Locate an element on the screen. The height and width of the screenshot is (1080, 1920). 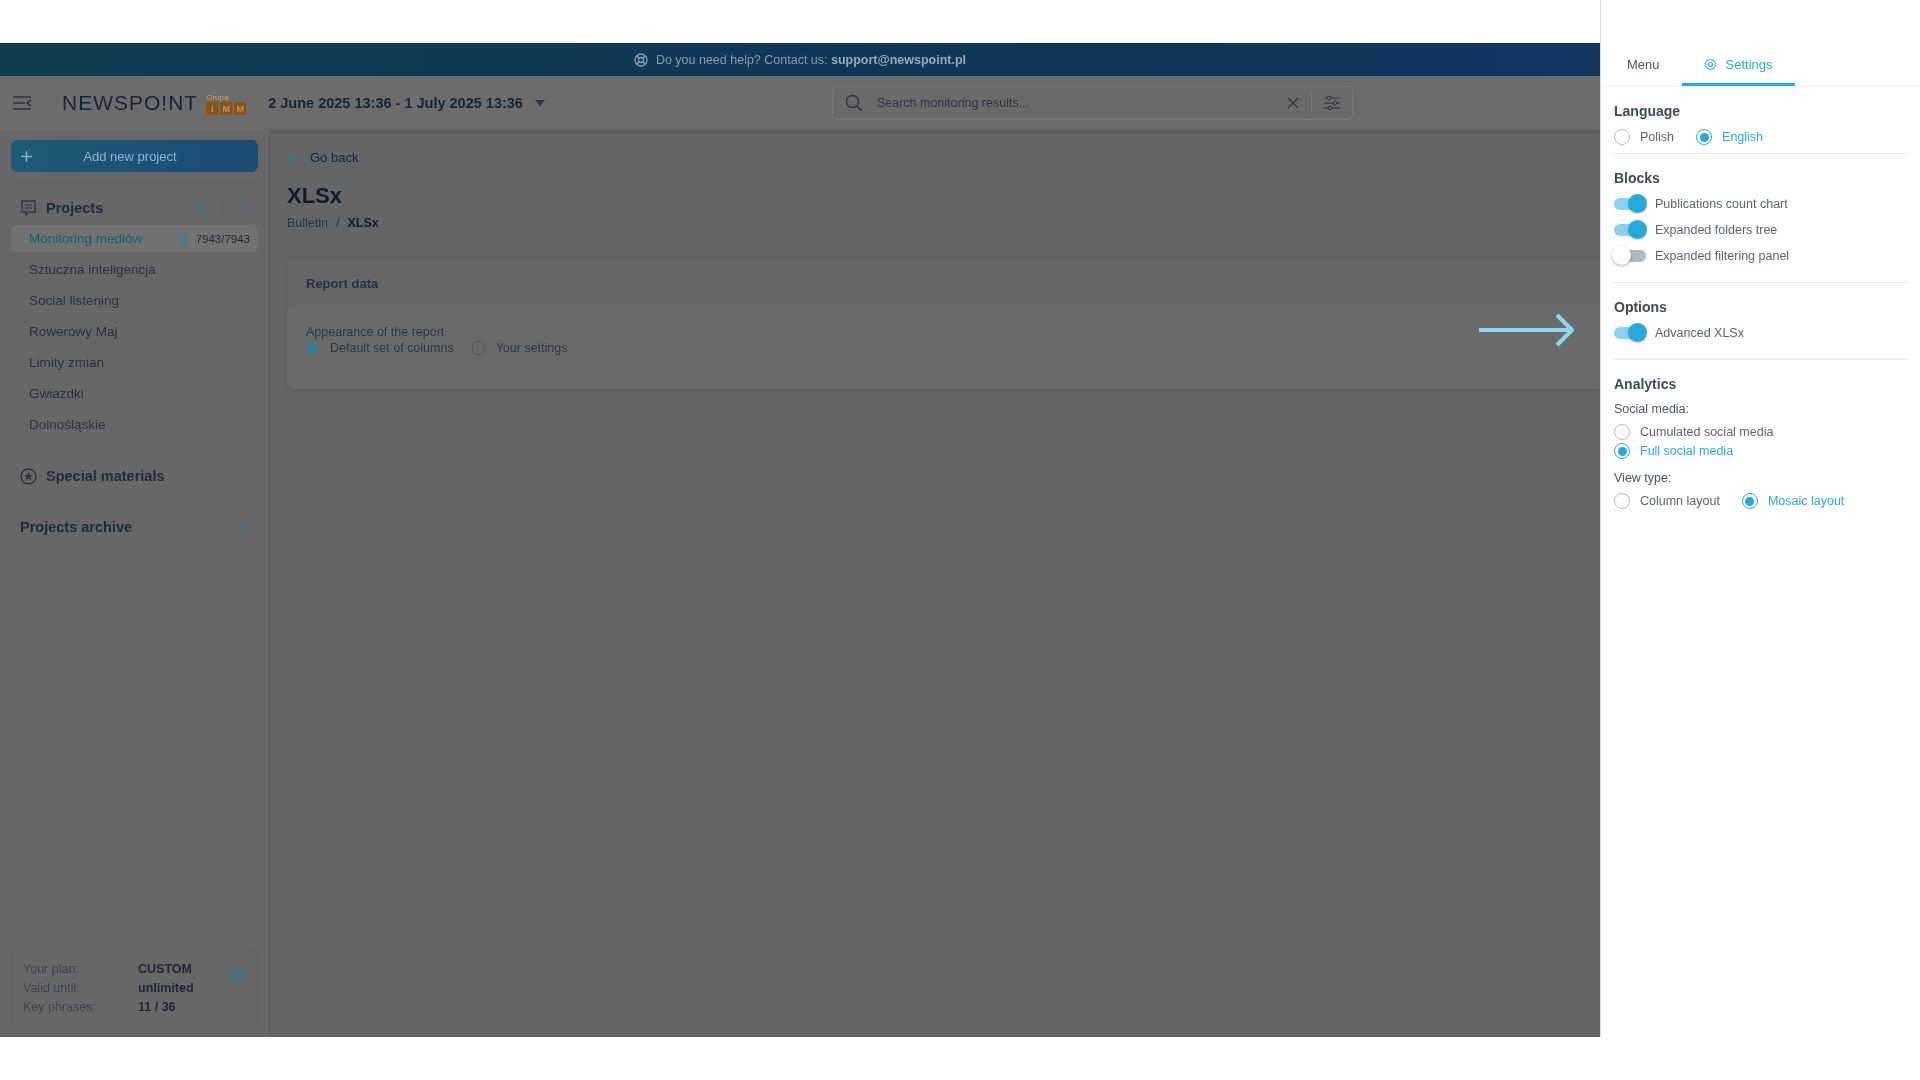
date-range-dropdown: 2 June 2025 13:36 - 1 July 2025 13:36 is located at coordinates (406, 103).